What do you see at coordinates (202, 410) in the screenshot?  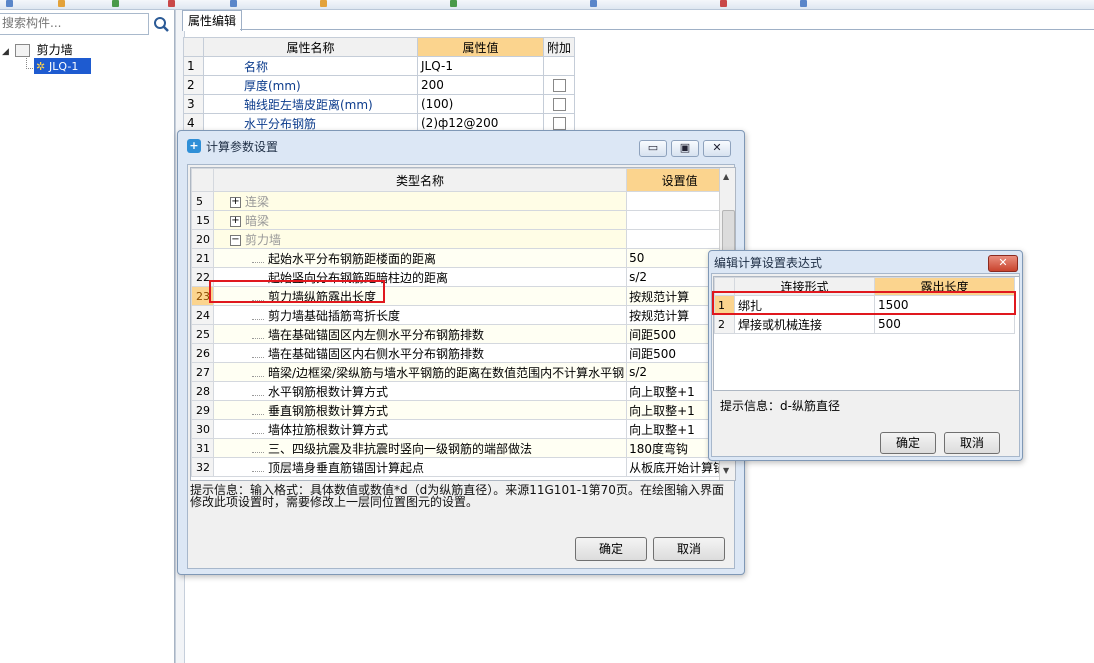 I see `row-number: 29` at bounding box center [202, 410].